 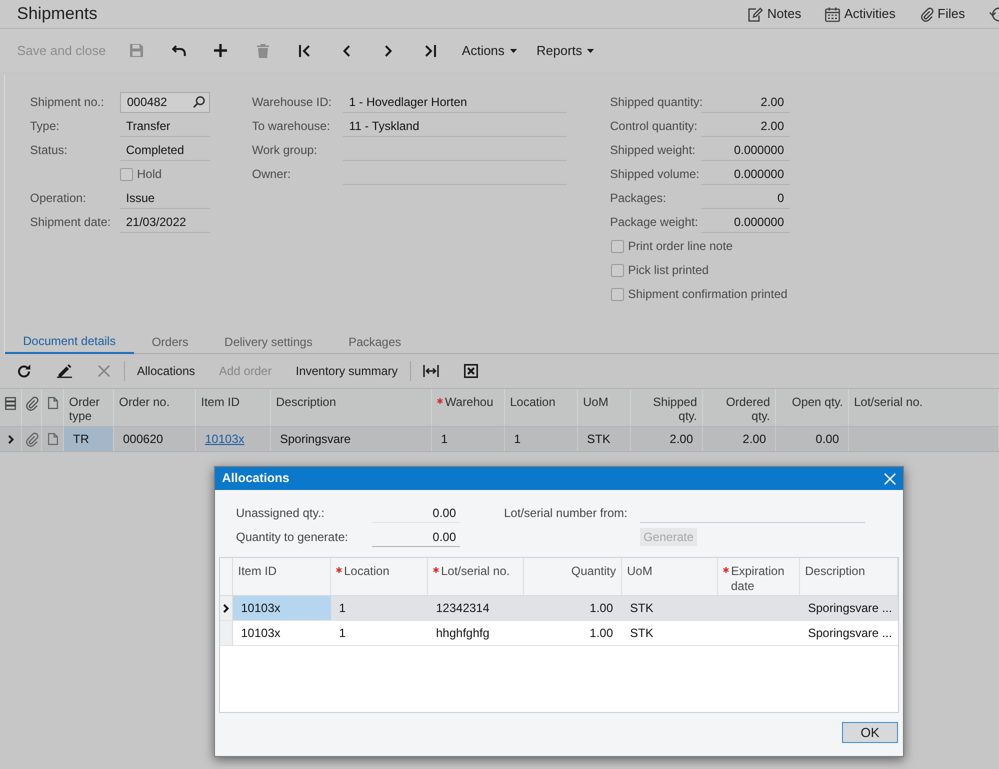 What do you see at coordinates (88, 409) in the screenshot?
I see `column-header: Order type` at bounding box center [88, 409].